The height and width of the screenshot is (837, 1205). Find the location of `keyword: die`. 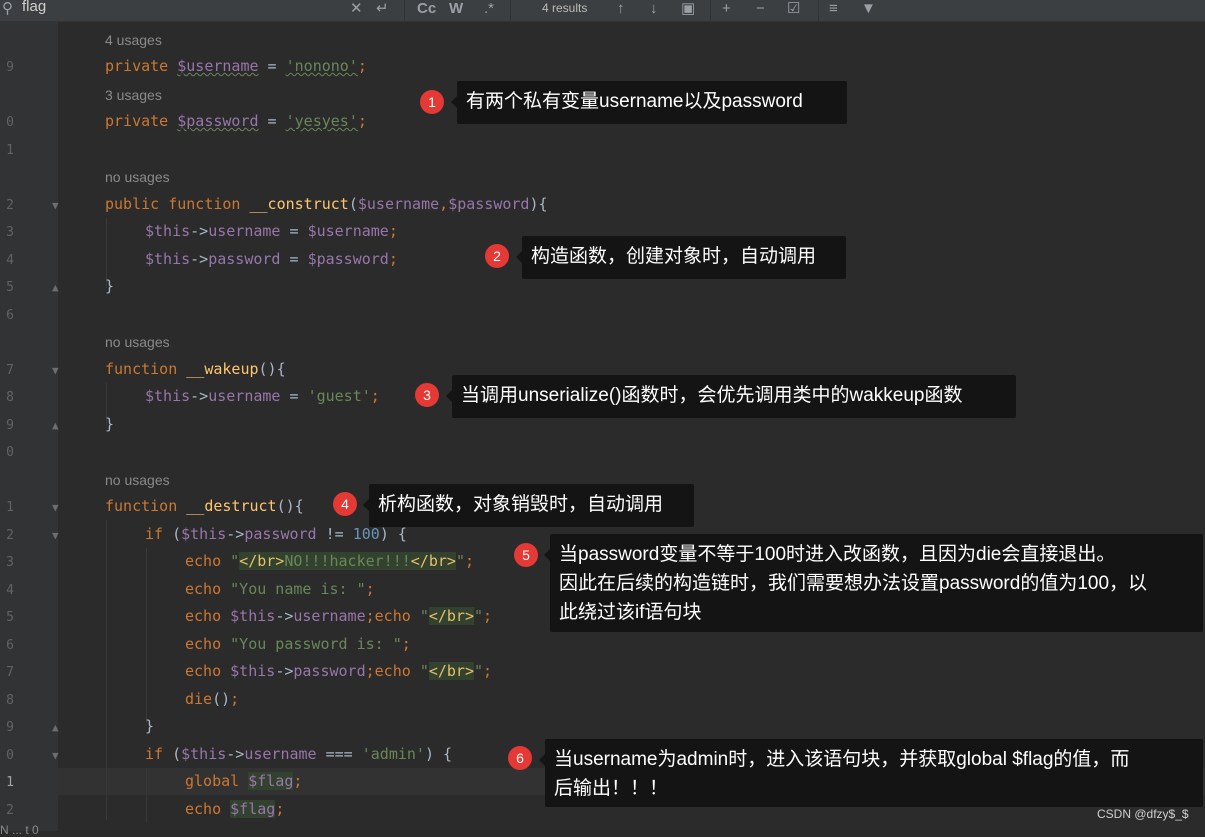

keyword: die is located at coordinates (199, 699).